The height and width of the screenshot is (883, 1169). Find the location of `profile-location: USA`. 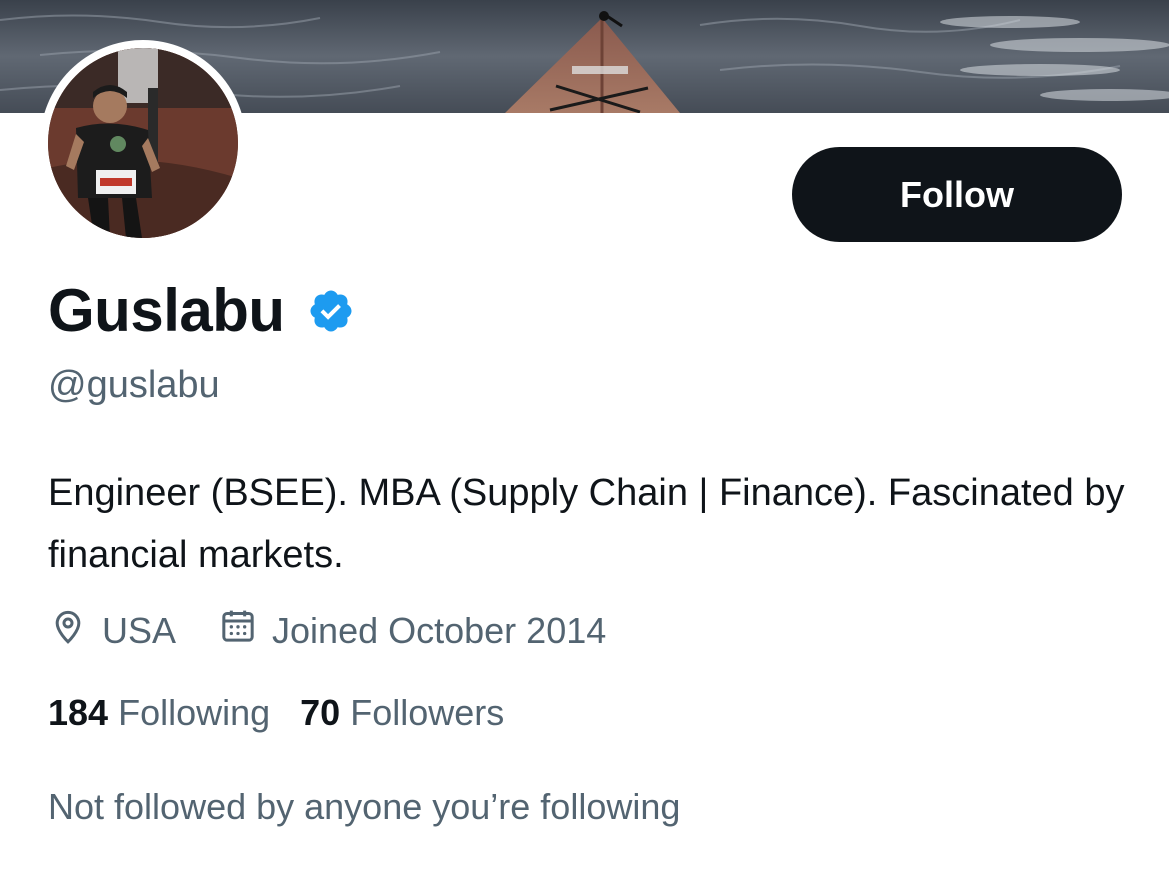

profile-location: USA is located at coordinates (112, 630).